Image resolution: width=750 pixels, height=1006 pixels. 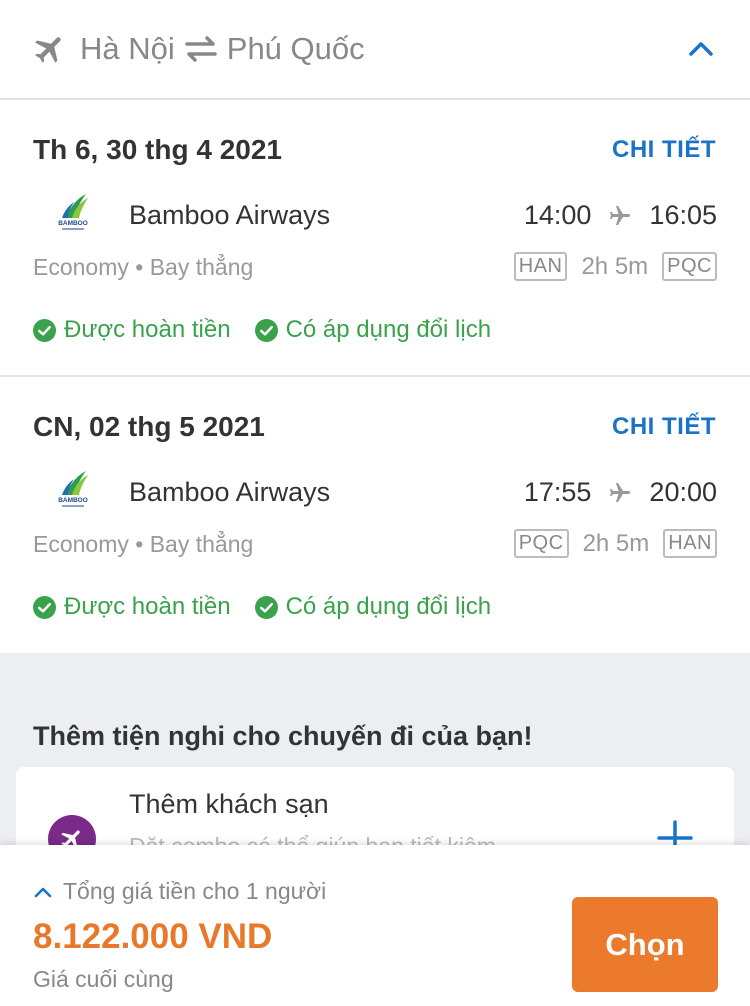 I want to click on route-codes: HAN 2h 5m PQC, so click(x=615, y=266).